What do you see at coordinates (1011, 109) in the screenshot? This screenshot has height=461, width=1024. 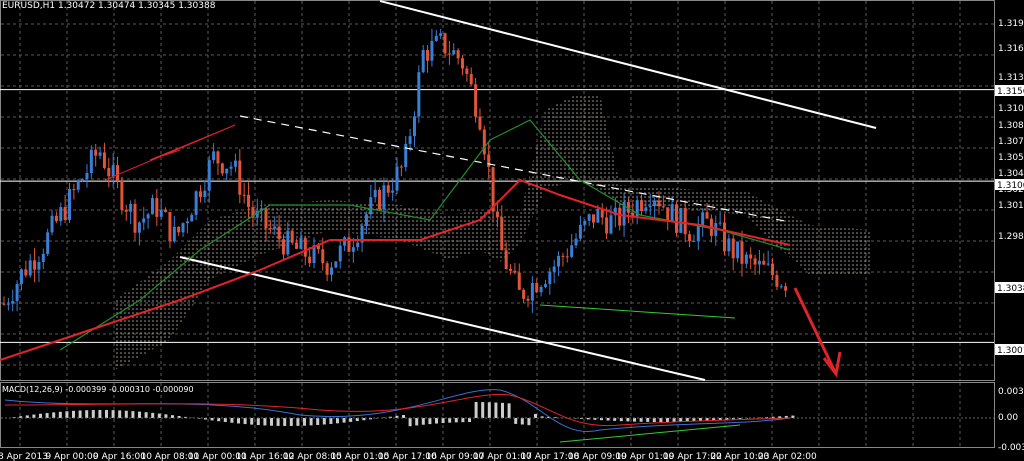 I see `price-label: 1.31050` at bounding box center [1011, 109].